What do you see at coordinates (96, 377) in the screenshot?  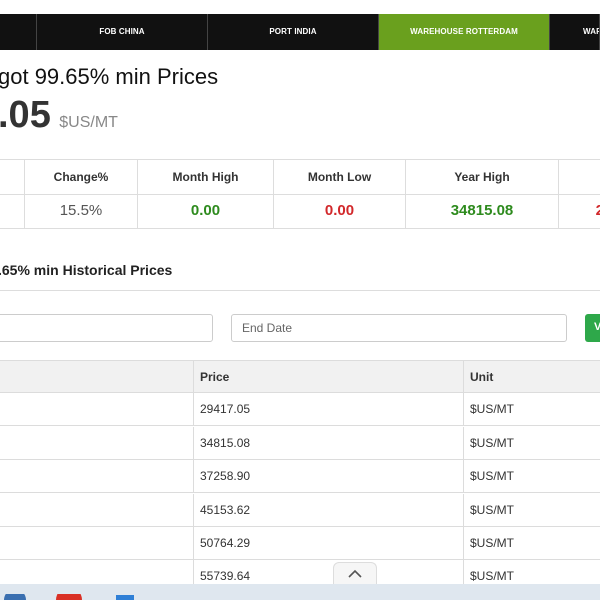 I see `column-header-date` at bounding box center [96, 377].